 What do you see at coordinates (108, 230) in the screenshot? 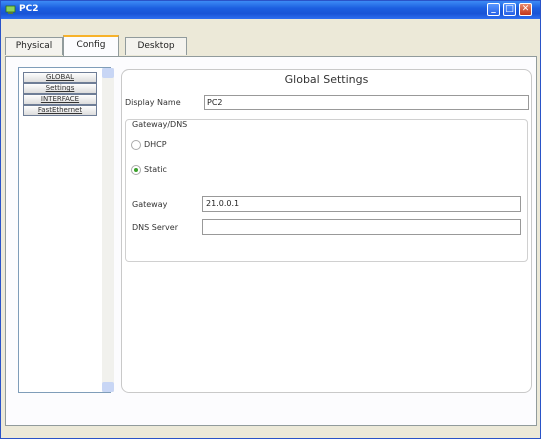
I see `settings-list-scrollbar` at bounding box center [108, 230].